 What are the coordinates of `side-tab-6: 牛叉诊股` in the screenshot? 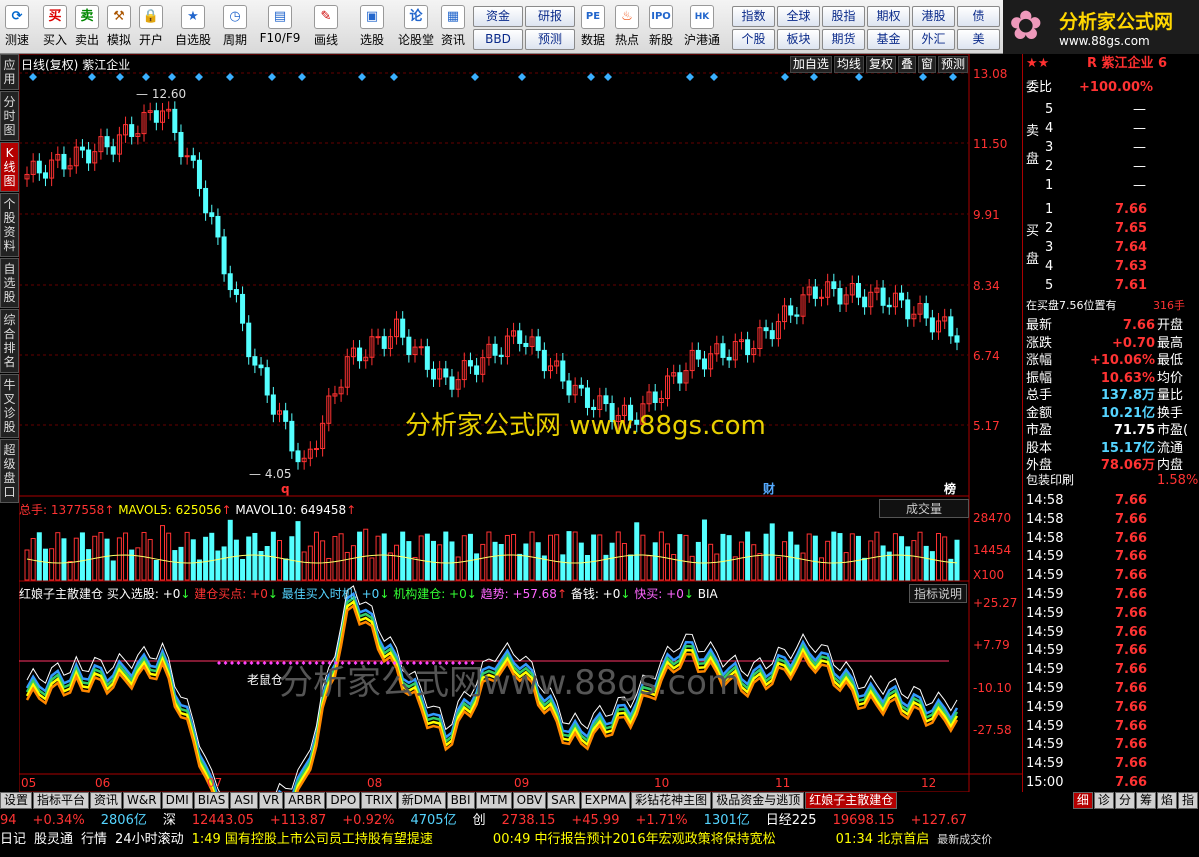 It's located at (9, 406).